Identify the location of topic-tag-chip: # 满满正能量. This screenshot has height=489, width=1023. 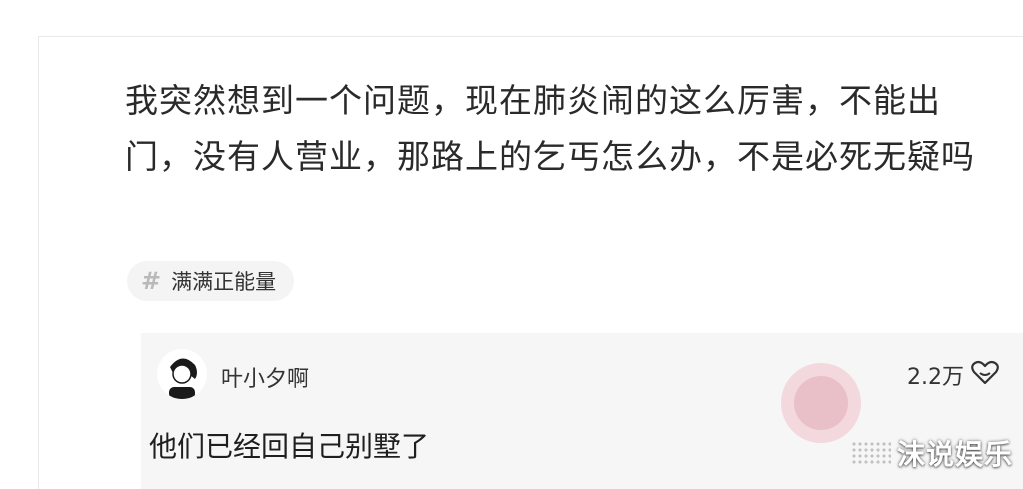
(211, 281).